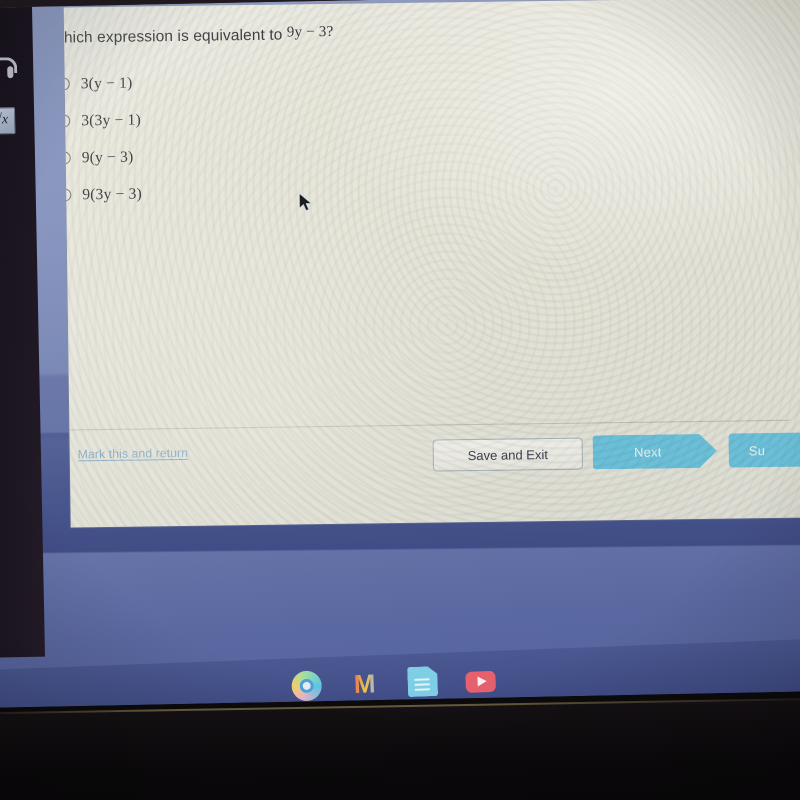 The width and height of the screenshot is (800, 800). I want to click on radio-button-a, so click(66, 84).